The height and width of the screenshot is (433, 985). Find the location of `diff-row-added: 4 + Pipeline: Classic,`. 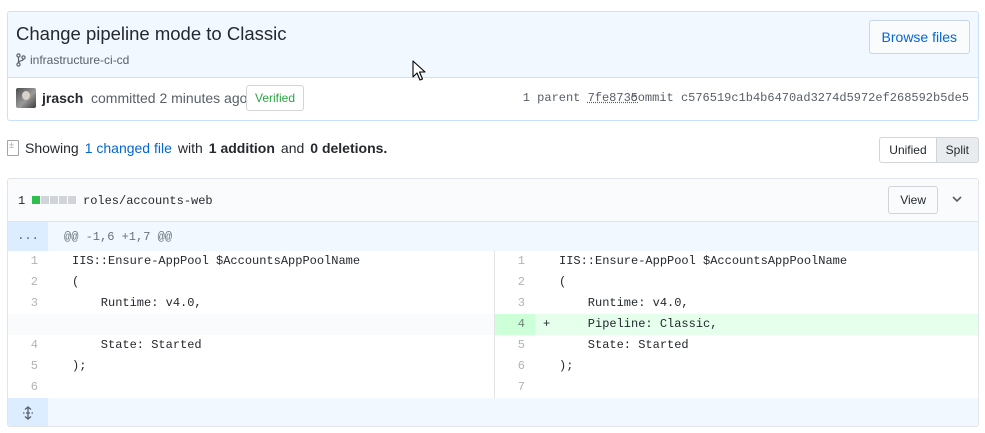

diff-row-added: 4 + Pipeline: Classic, is located at coordinates (493, 324).